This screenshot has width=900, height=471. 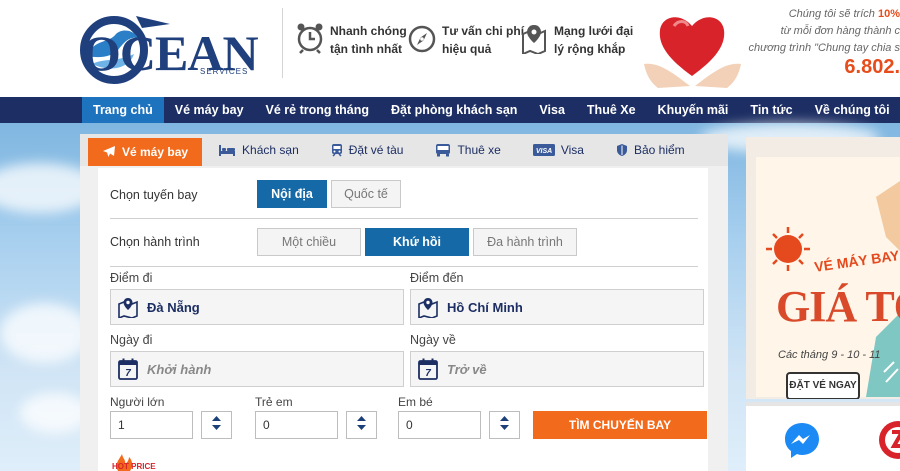 What do you see at coordinates (620, 425) in the screenshot?
I see `search-flights-button: TÌM CHUYẾN BAY` at bounding box center [620, 425].